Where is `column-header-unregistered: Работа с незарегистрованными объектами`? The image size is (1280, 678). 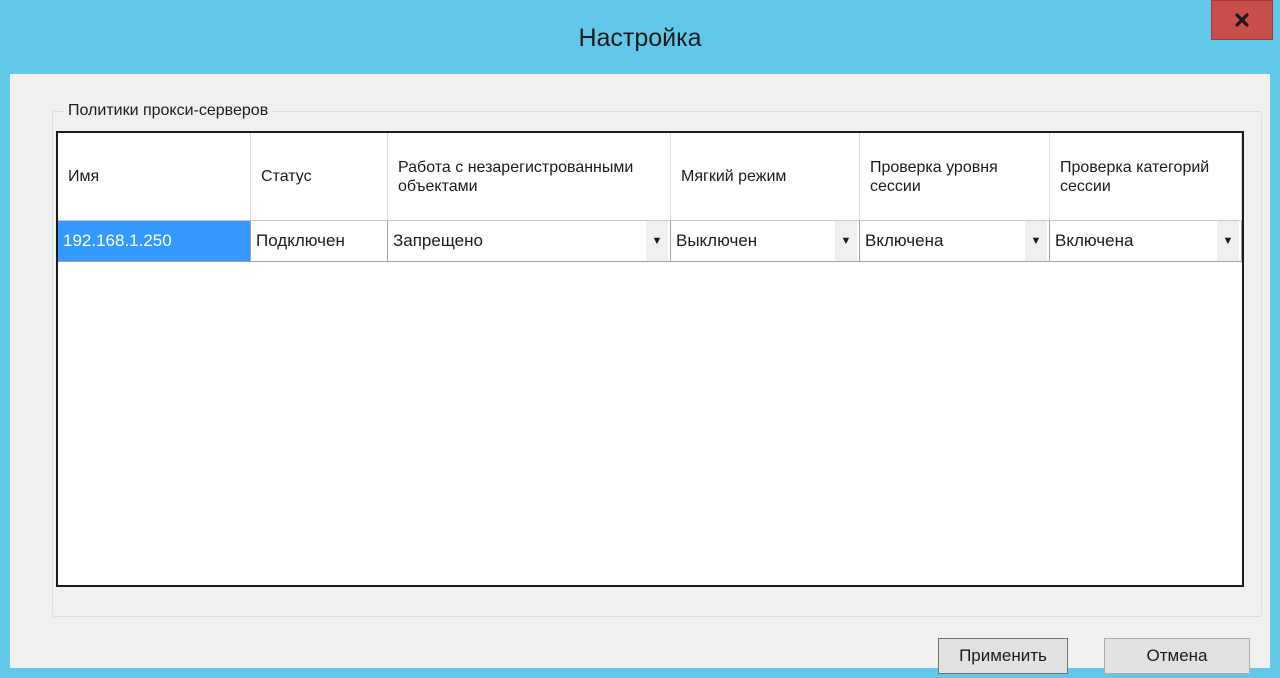
column-header-unregistered: Работа с незарегистрованными объектами is located at coordinates (529, 176).